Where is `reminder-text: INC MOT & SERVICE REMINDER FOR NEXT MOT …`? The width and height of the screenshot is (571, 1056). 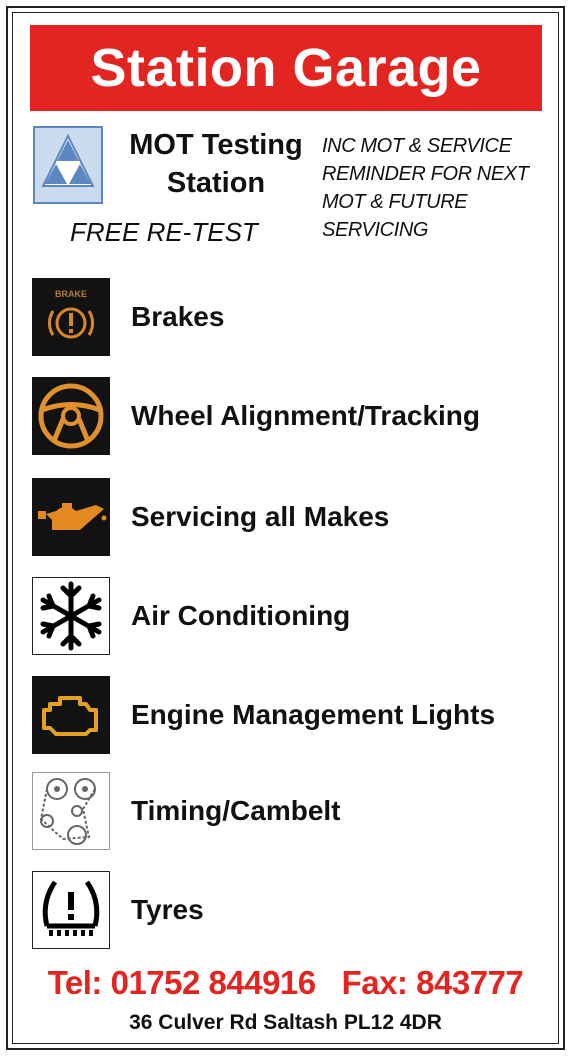
reminder-text: INC MOT & SERVICE REMINDER FOR NEXT MOT … is located at coordinates (442, 188).